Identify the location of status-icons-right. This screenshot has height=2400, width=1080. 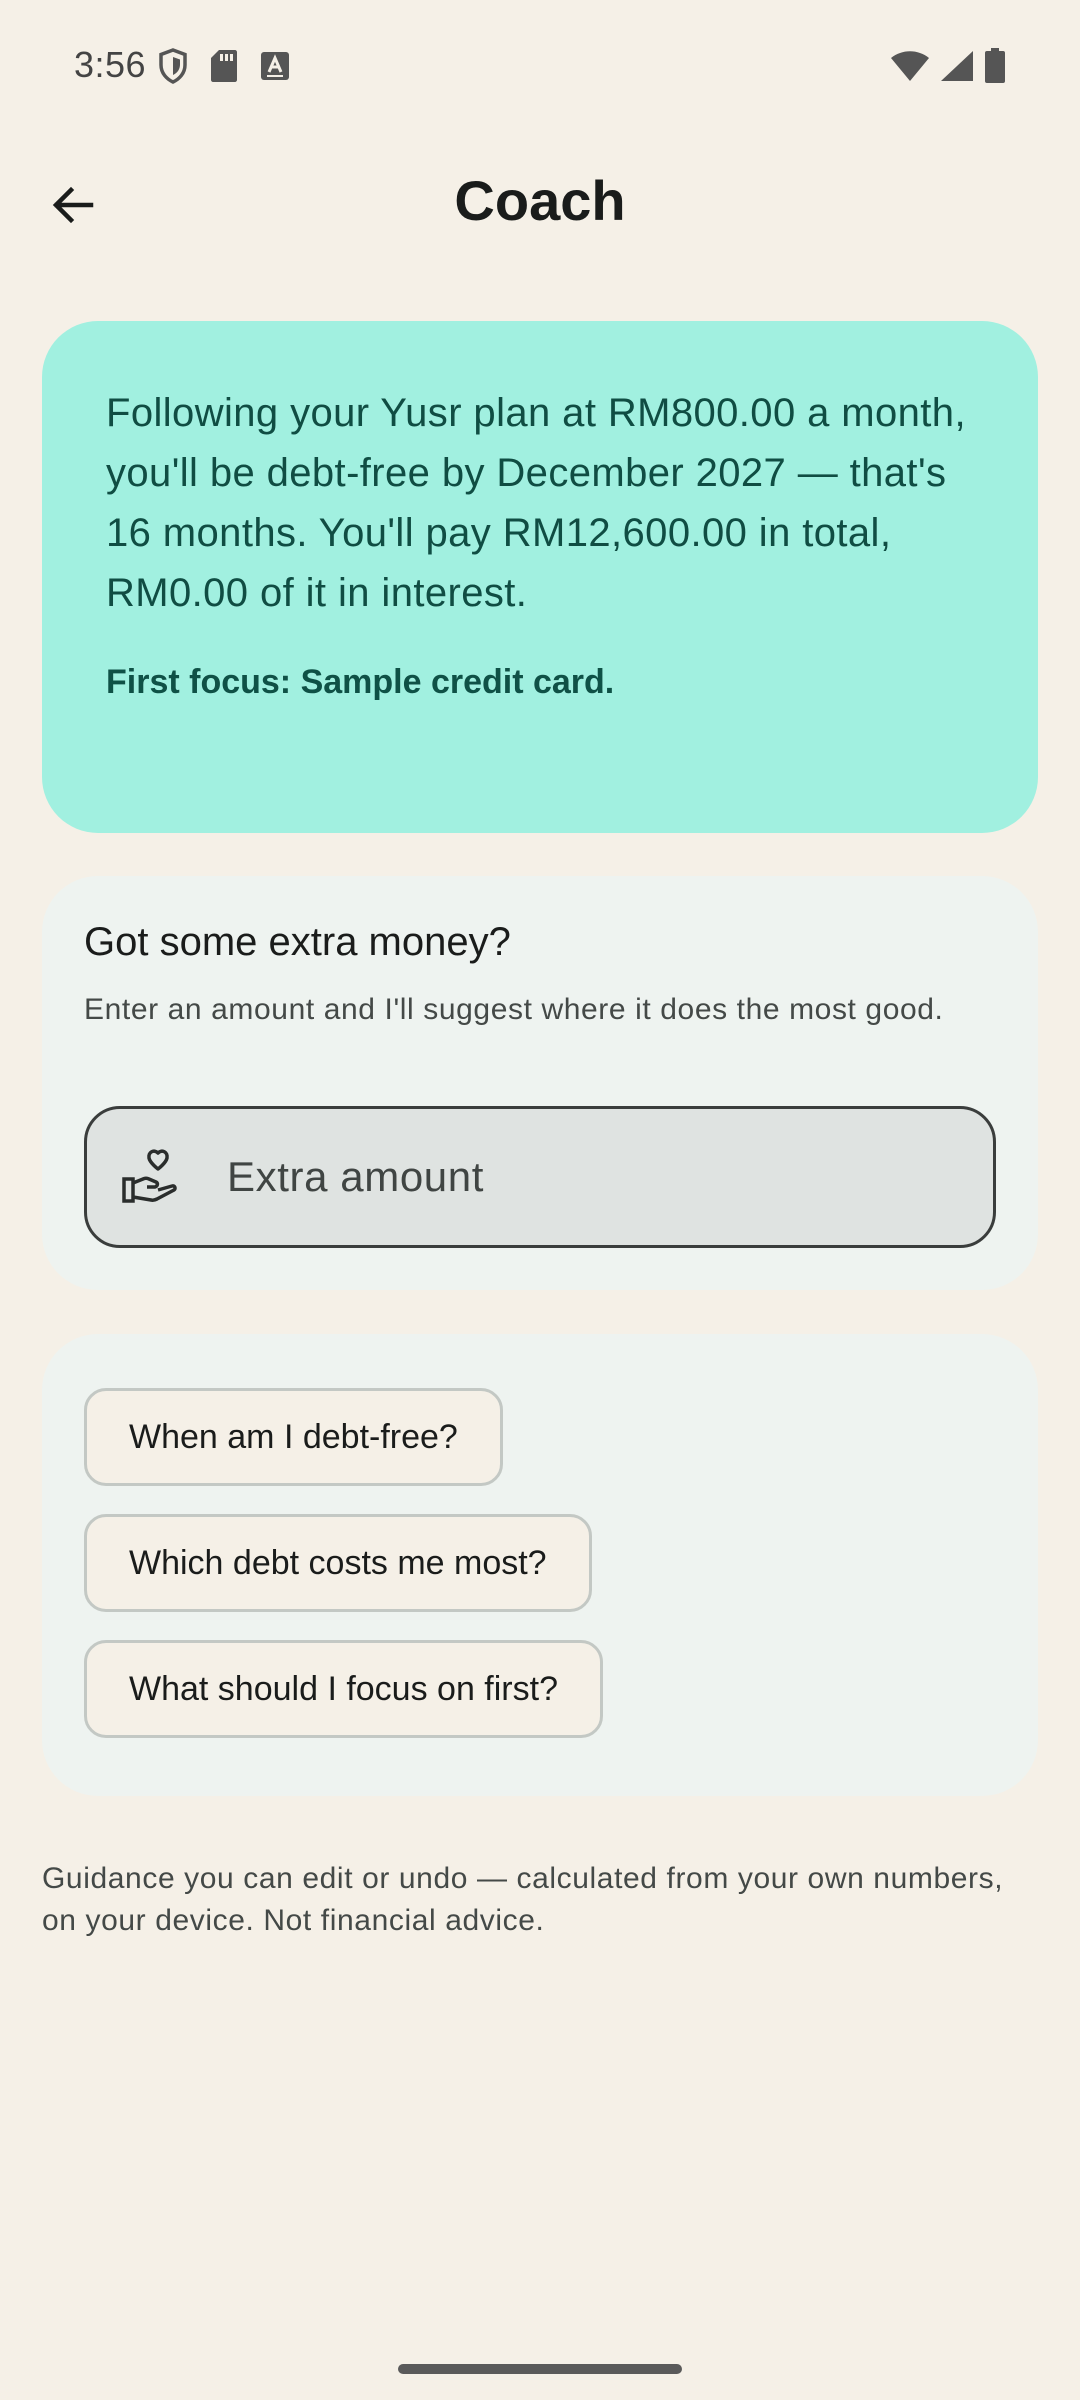
(948, 66).